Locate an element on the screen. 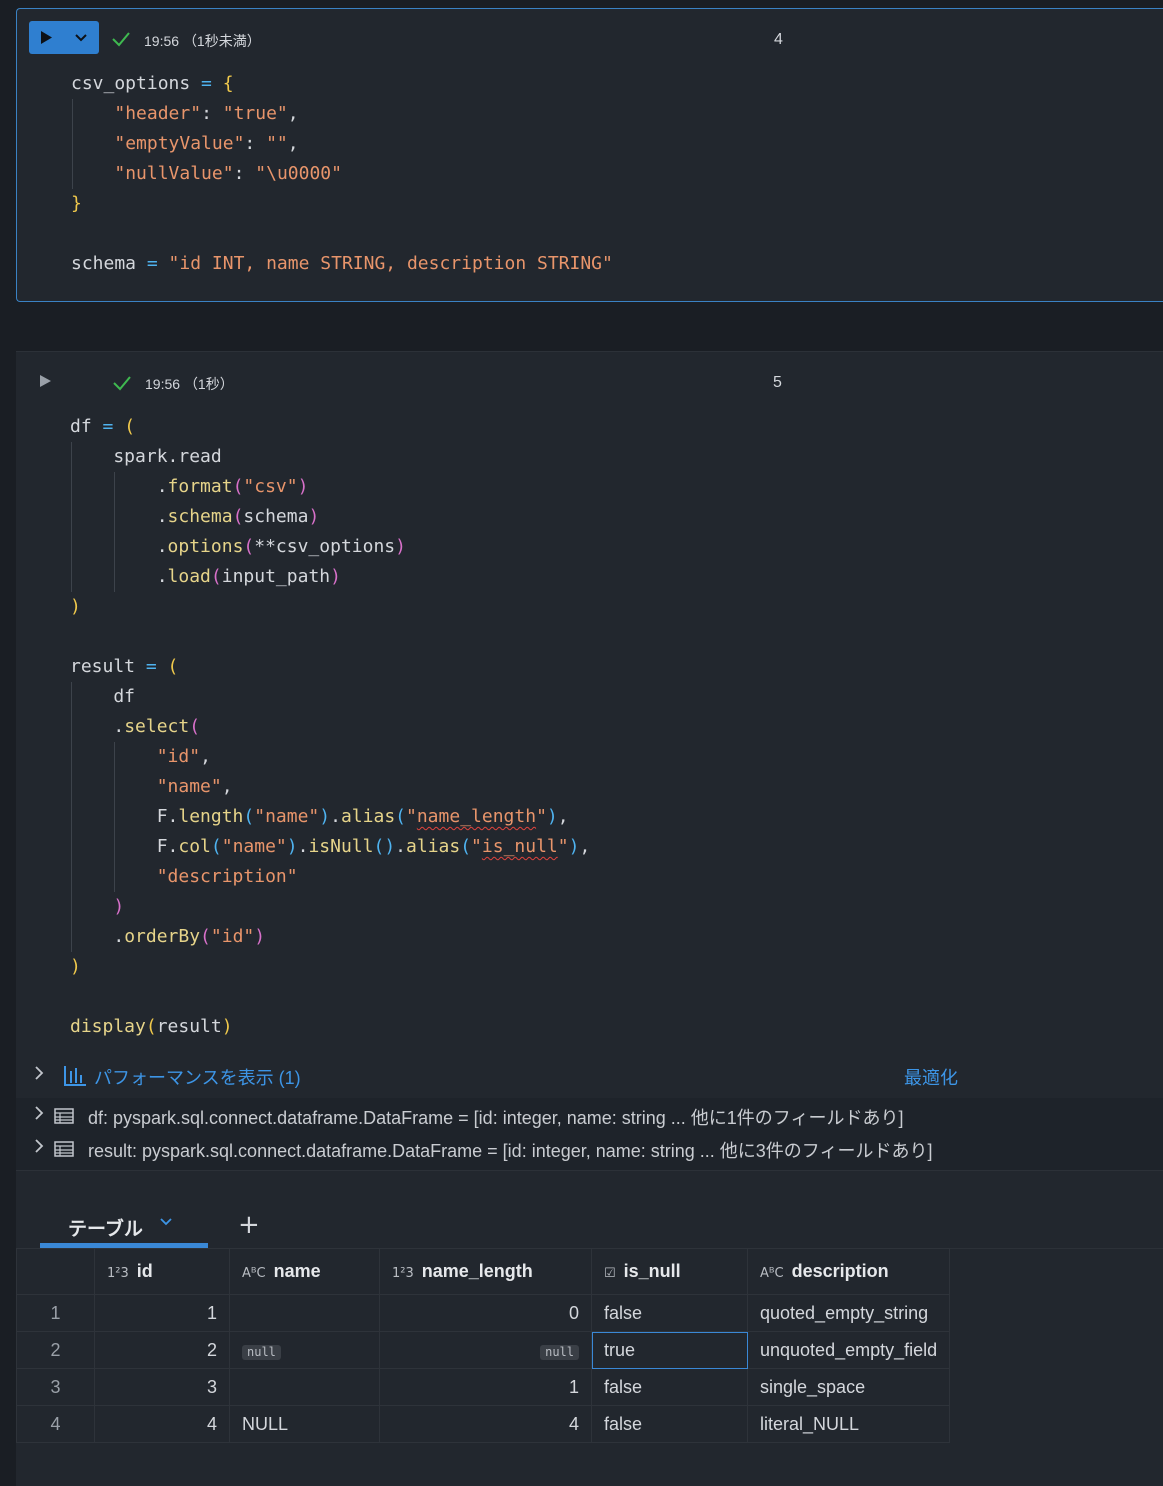  column-header-id: 1²3 id is located at coordinates (162, 1271).